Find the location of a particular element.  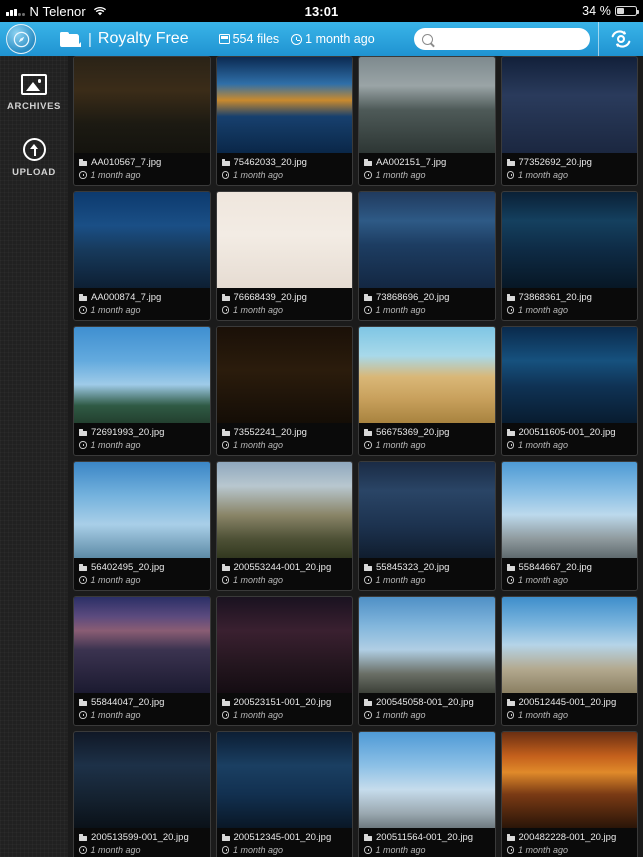

sync-icon is located at coordinates (621, 39).